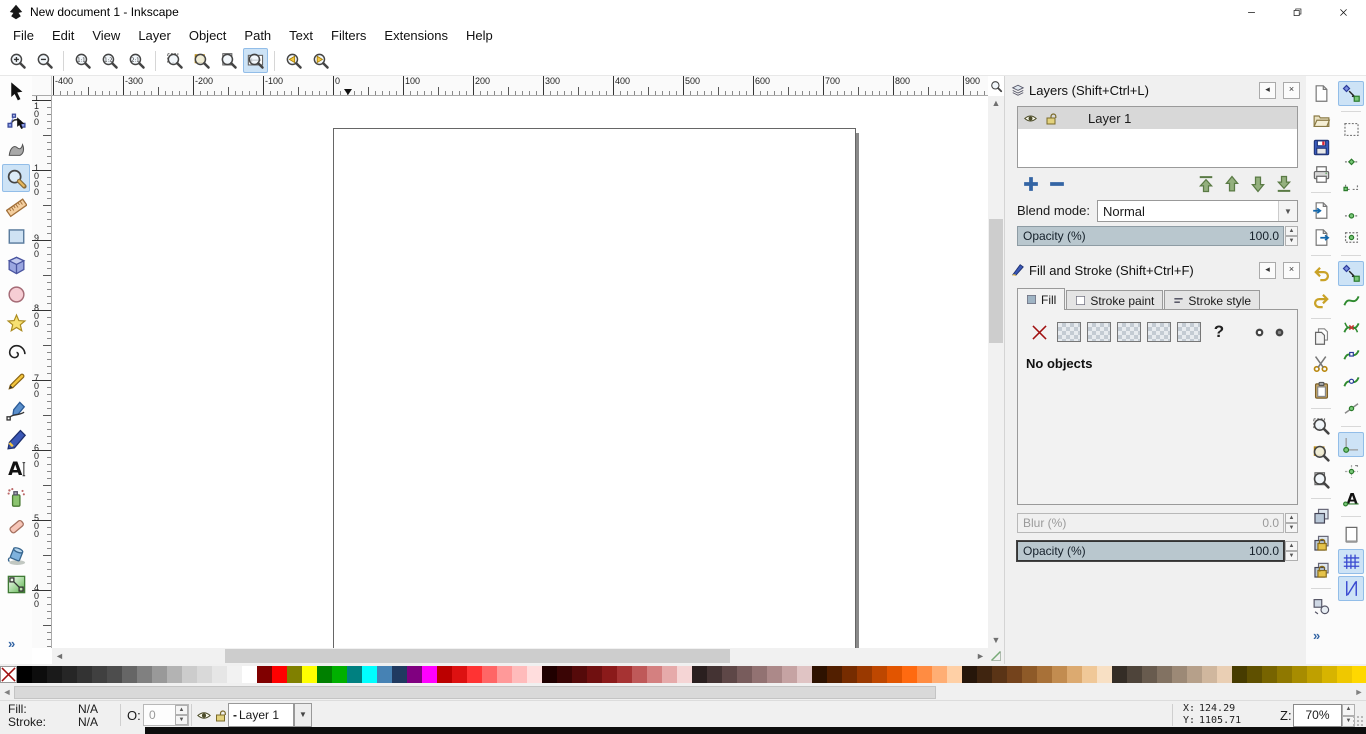  What do you see at coordinates (1351, 156) in the screenshot?
I see `snap-bbox-edges-button` at bounding box center [1351, 156].